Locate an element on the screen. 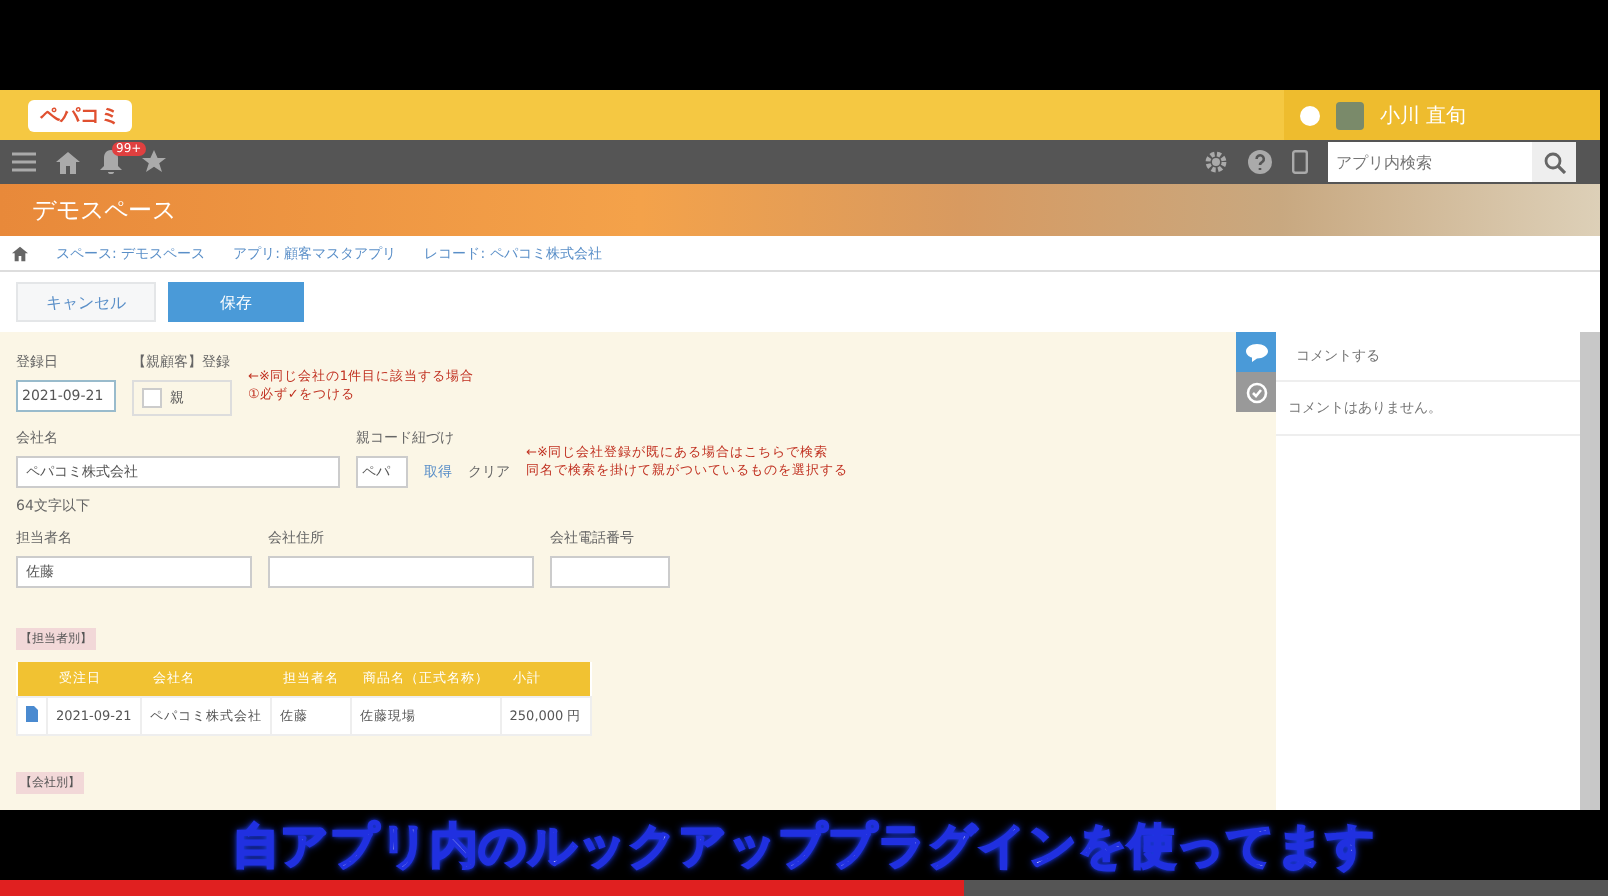 The width and height of the screenshot is (1608, 896). video-caption: 自アプリ内のルックアッププラグインを使ってます is located at coordinates (804, 846).